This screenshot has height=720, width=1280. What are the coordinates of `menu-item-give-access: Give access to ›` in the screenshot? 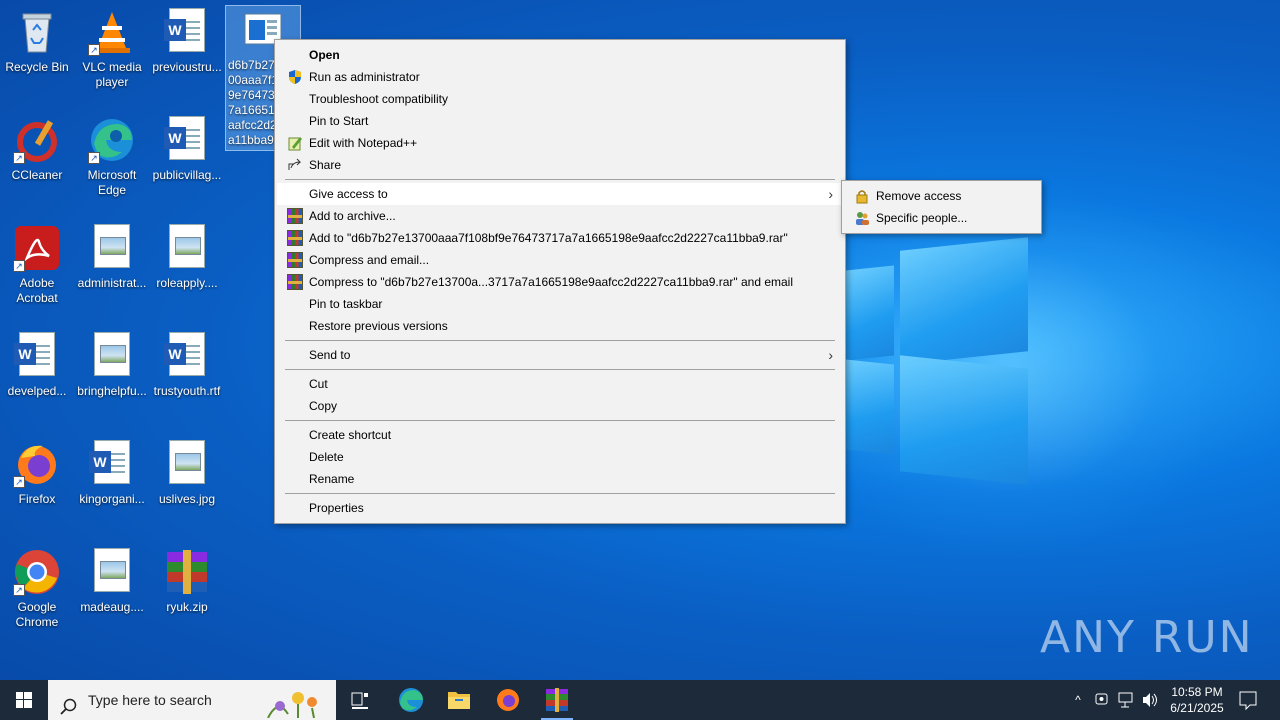 It's located at (560, 194).